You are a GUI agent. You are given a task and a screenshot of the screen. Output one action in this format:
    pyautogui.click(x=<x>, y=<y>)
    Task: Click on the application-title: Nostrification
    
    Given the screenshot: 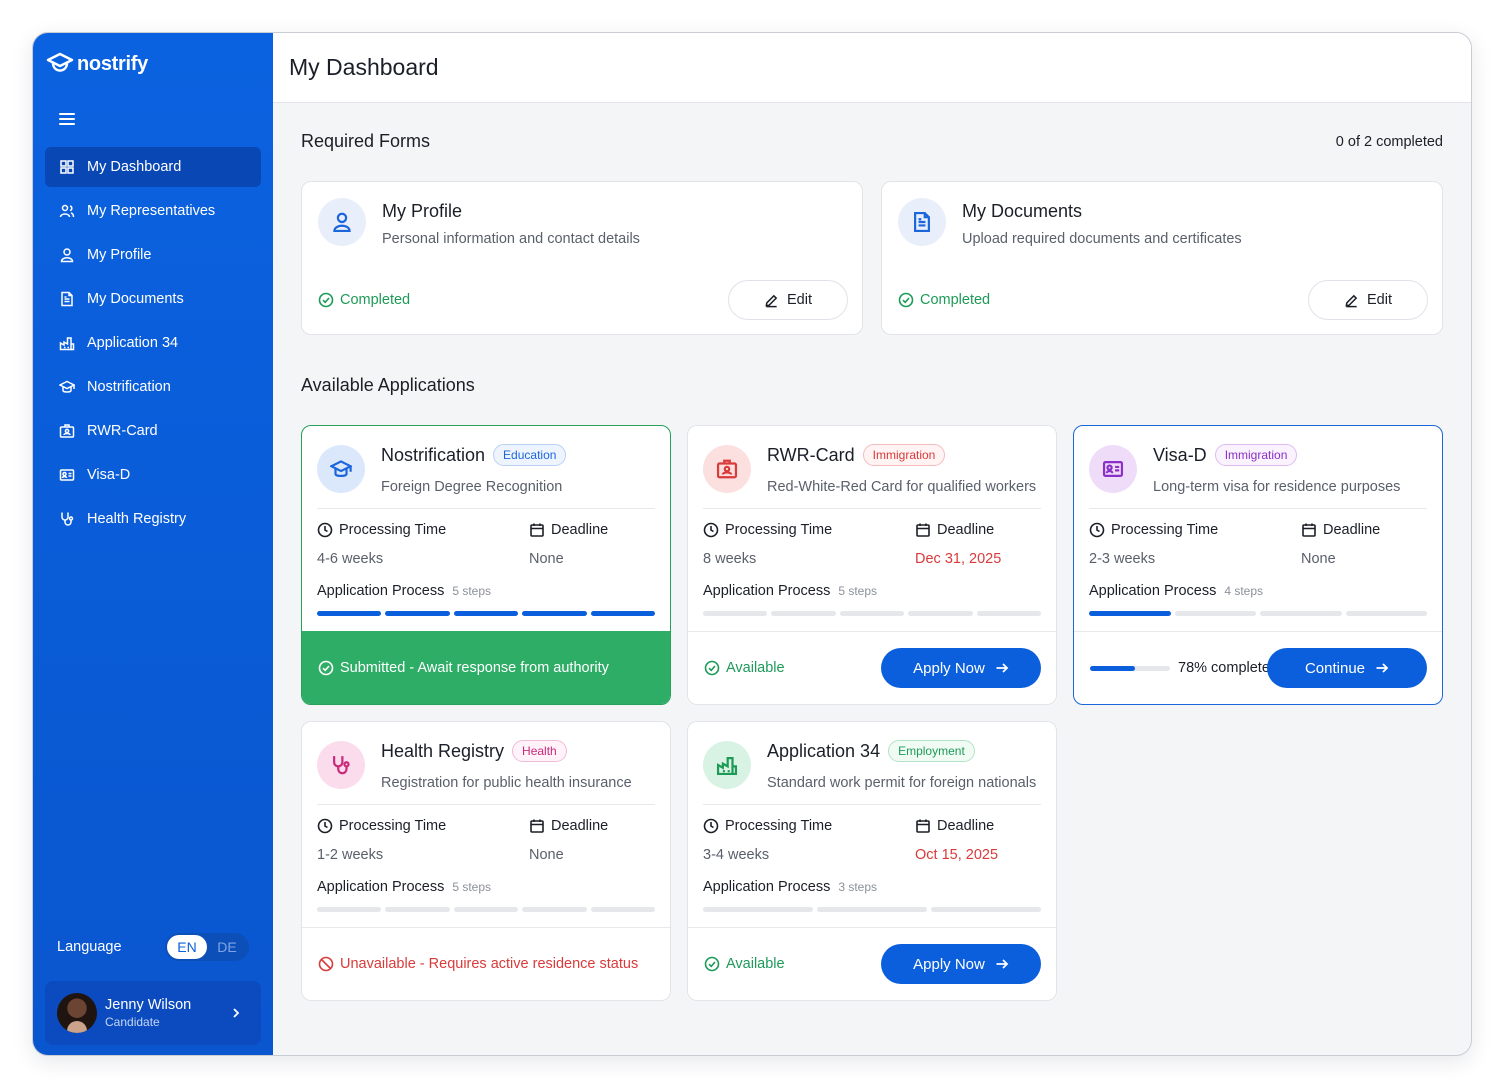 What is the action you would take?
    pyautogui.click(x=433, y=454)
    